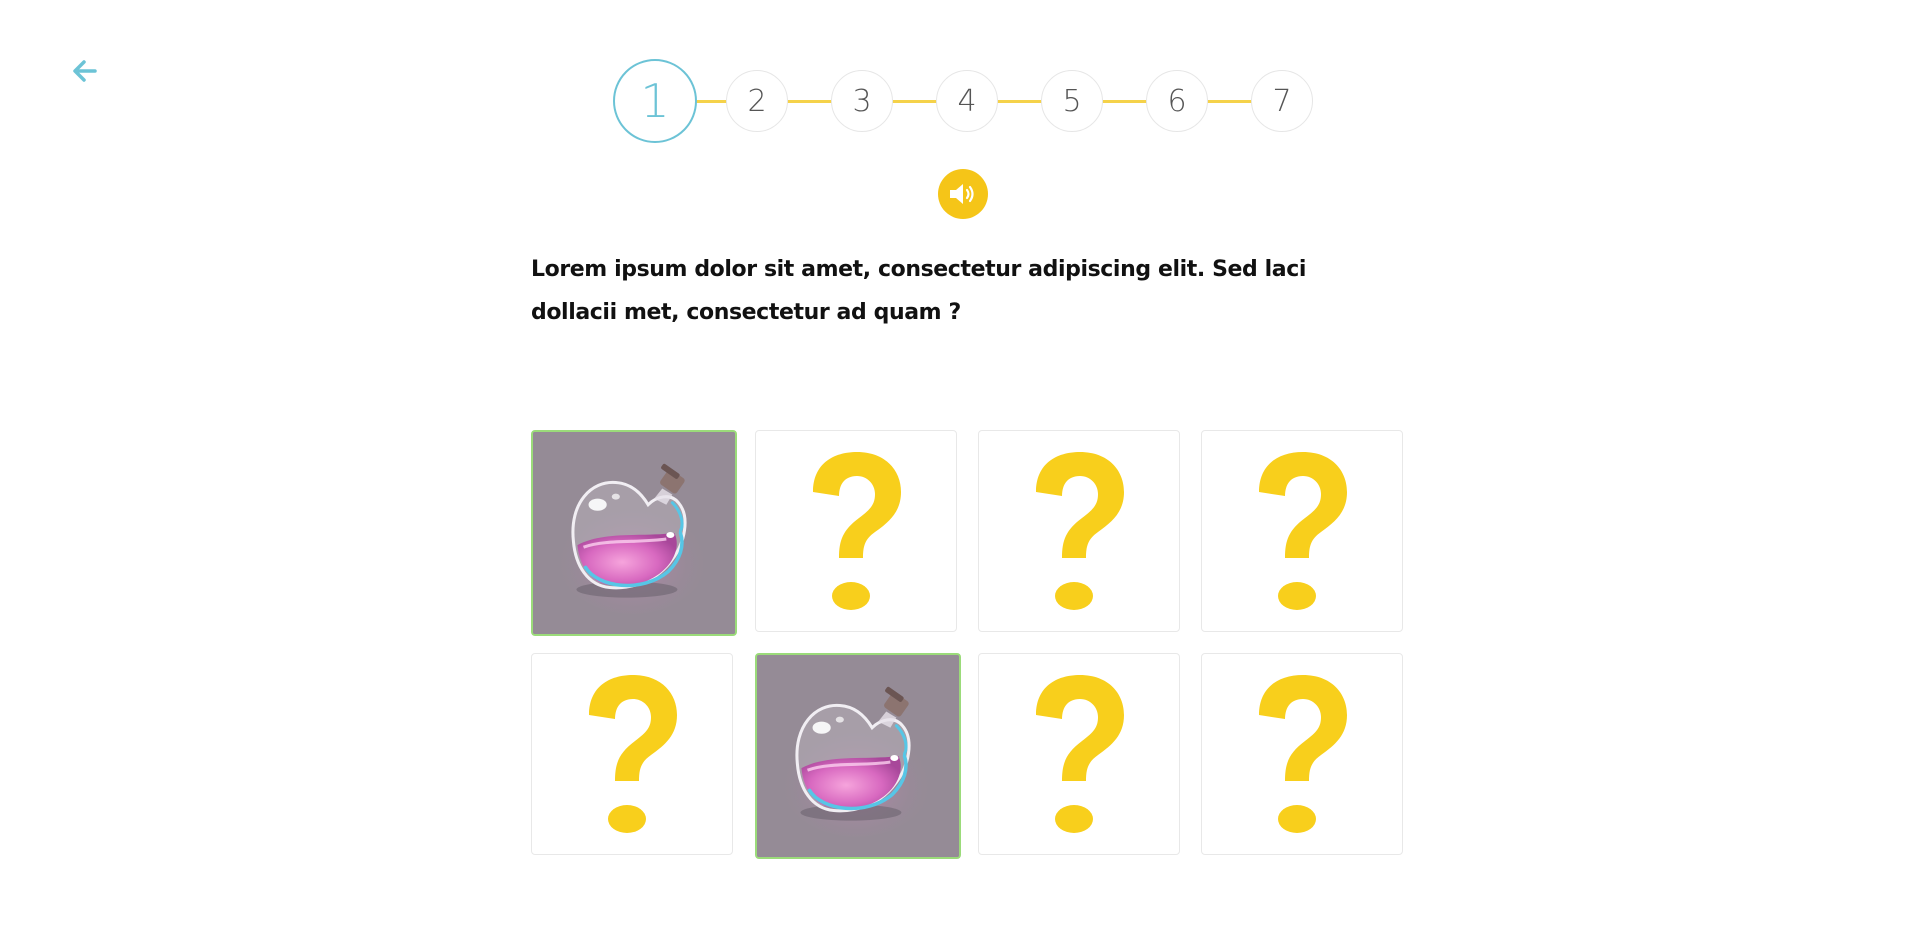 Image resolution: width=1920 pixels, height=933 pixels. I want to click on arrow-left-icon, so click(85, 71).